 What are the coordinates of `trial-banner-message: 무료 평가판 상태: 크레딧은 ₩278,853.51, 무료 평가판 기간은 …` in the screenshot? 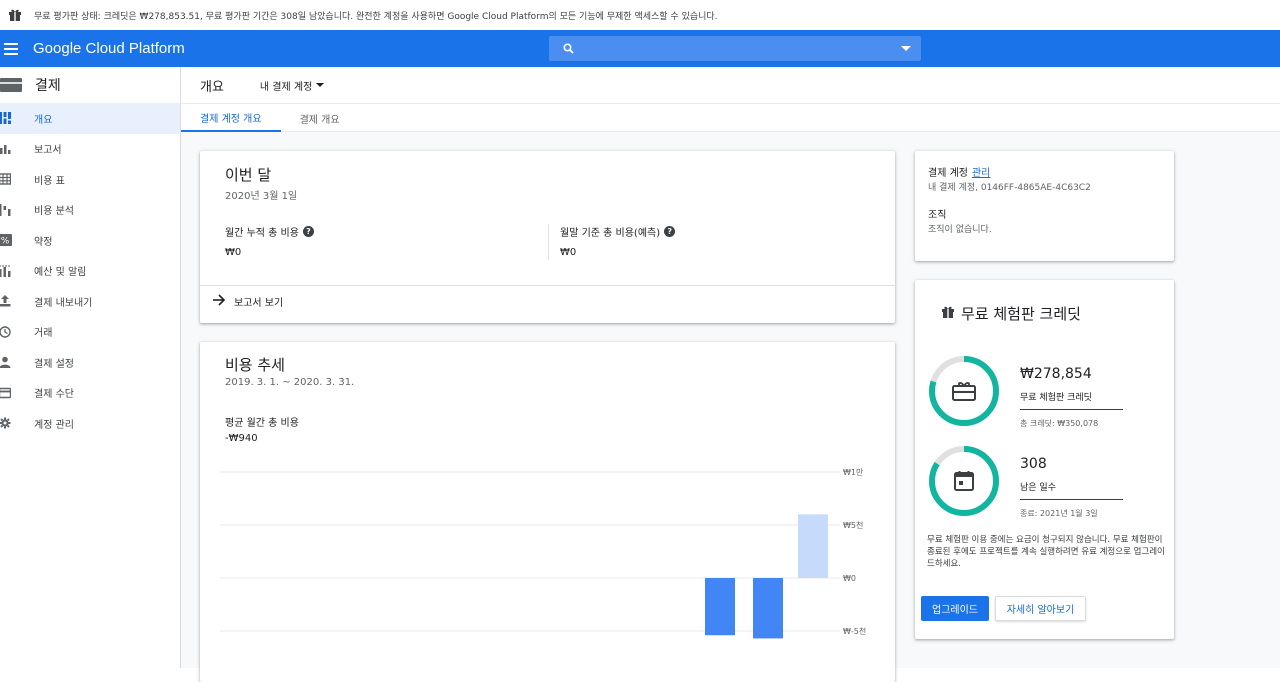 It's located at (376, 16).